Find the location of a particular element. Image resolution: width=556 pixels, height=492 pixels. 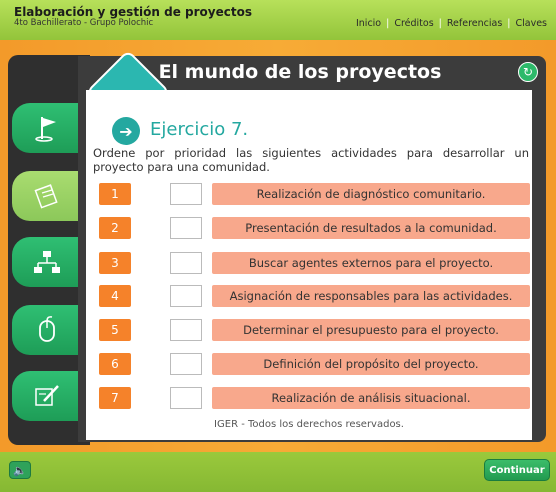

row-number: 4 is located at coordinates (115, 296).